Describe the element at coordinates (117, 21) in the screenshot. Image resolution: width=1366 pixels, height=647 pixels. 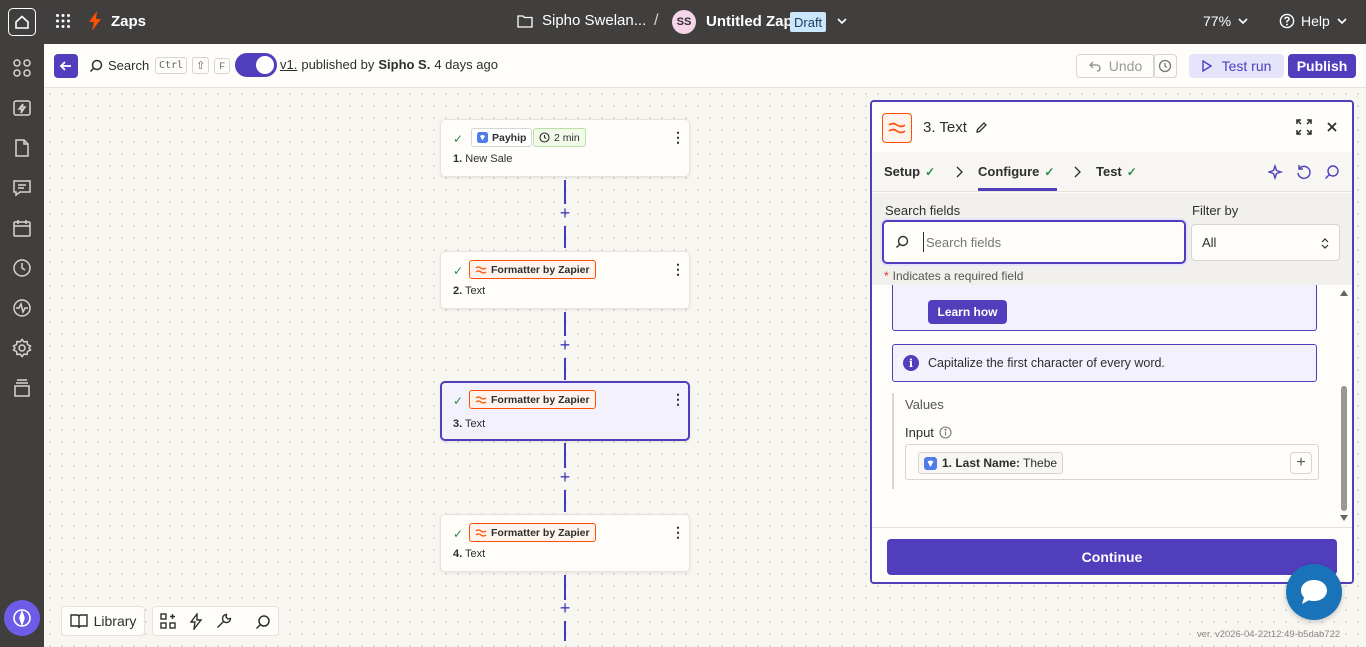
I see `zaps-nav: Zaps` at that location.